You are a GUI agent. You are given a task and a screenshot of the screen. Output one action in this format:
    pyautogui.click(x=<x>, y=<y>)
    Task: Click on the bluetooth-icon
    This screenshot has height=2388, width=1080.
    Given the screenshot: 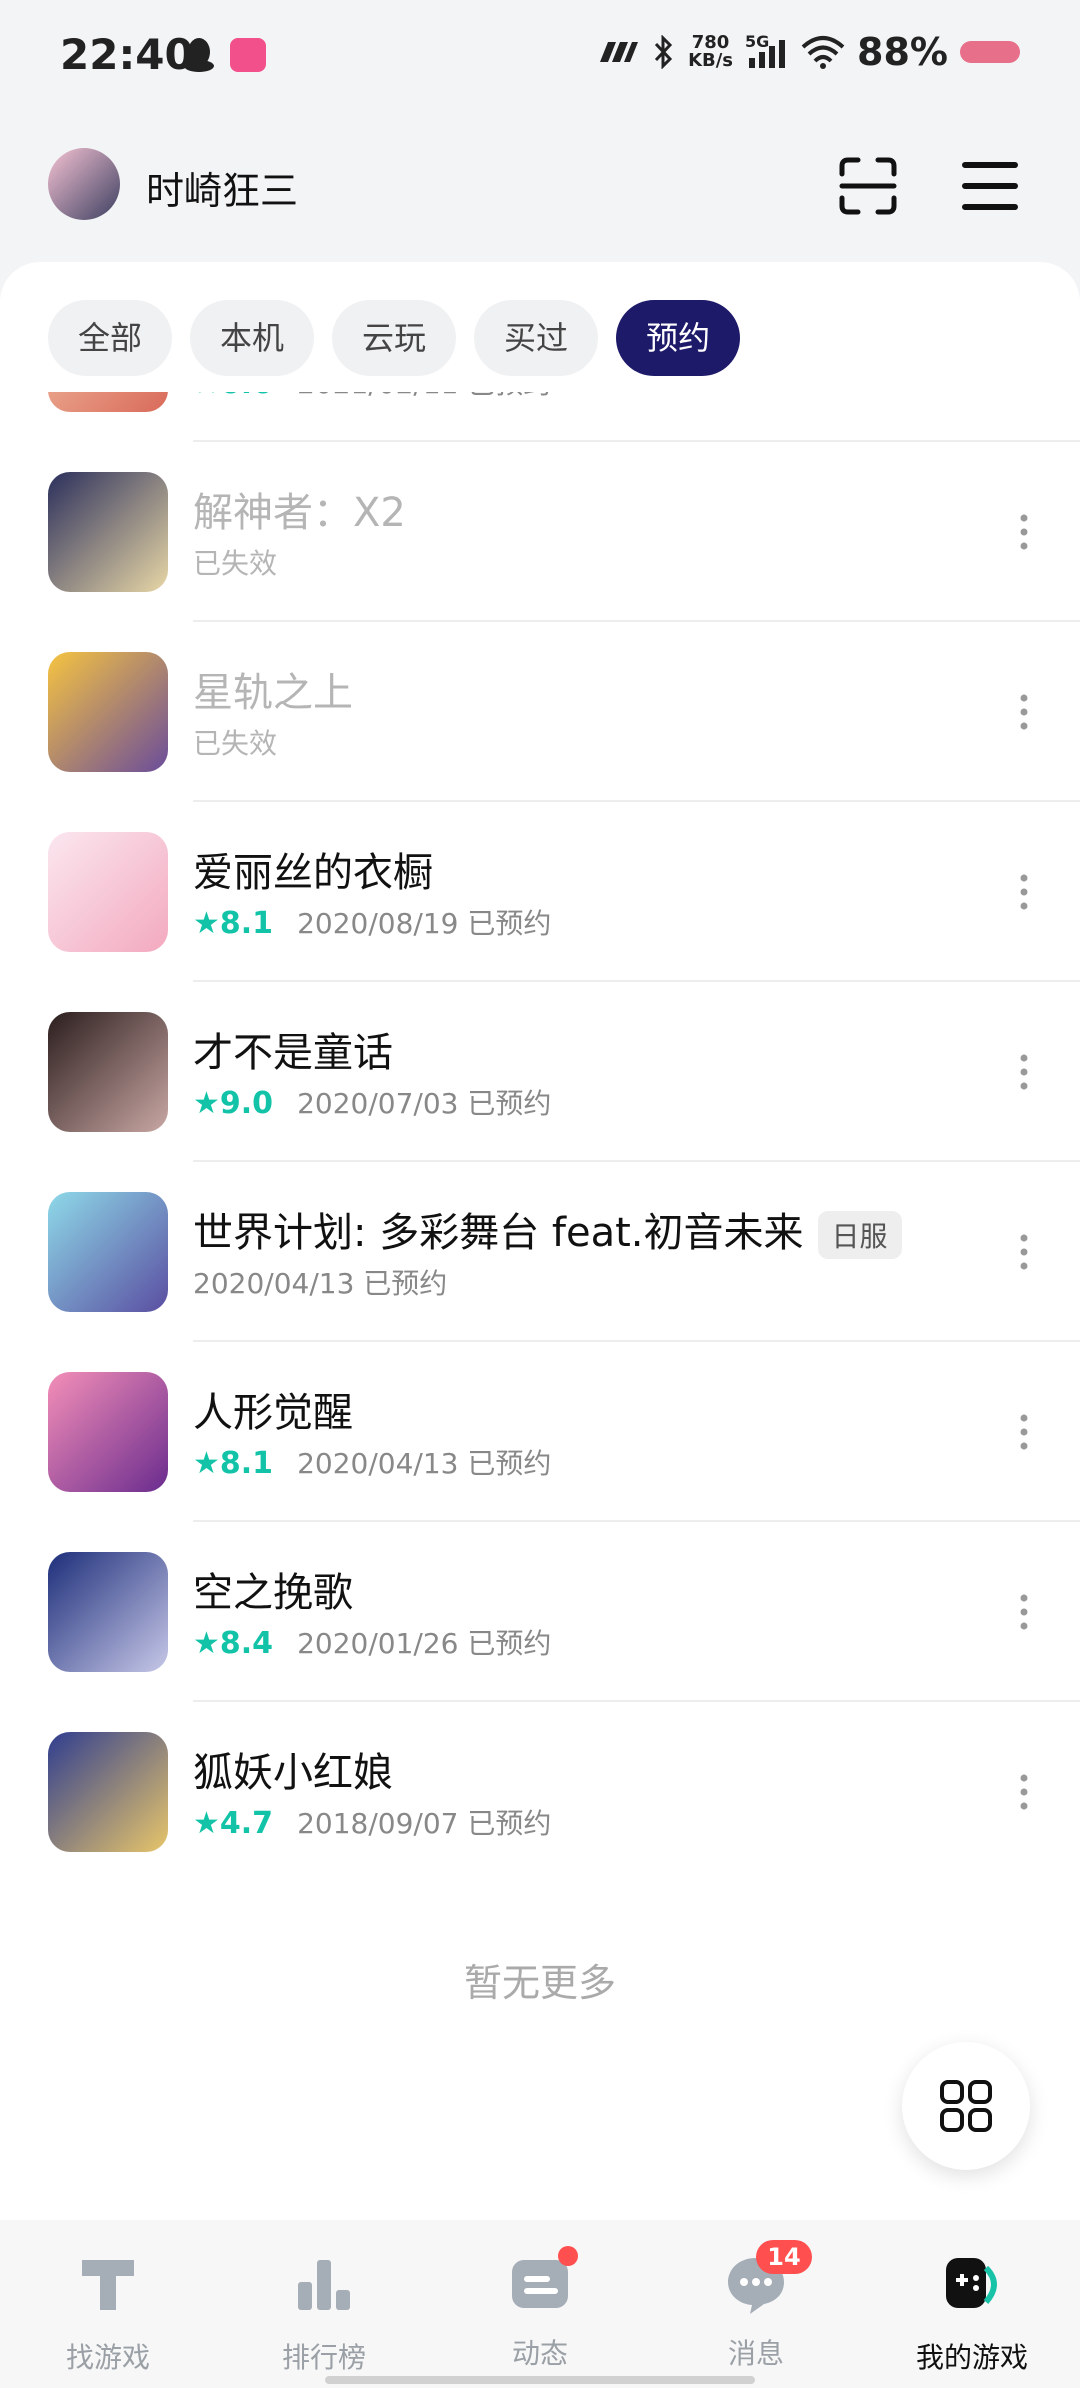 What is the action you would take?
    pyautogui.click(x=663, y=52)
    